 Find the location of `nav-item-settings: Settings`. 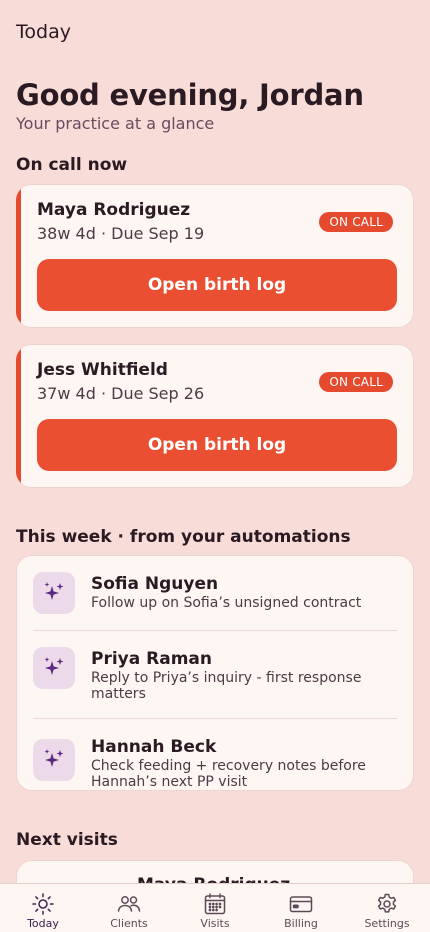

nav-item-settings: Settings is located at coordinates (387, 908).